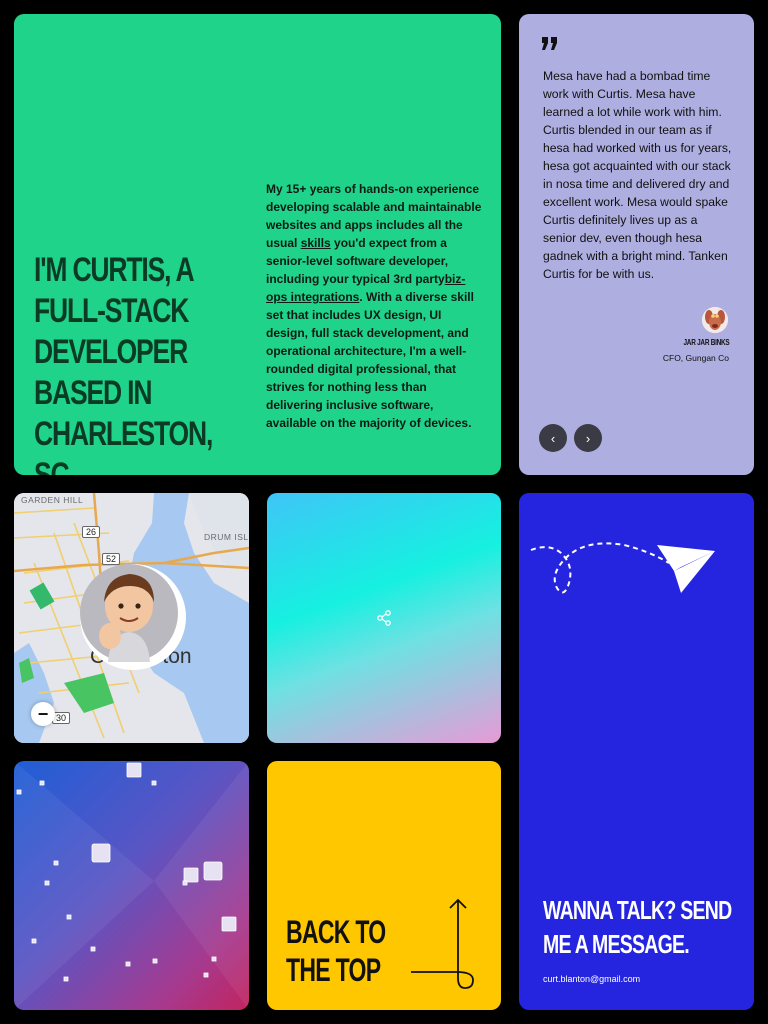 This screenshot has width=768, height=1024. What do you see at coordinates (336, 951) in the screenshot?
I see `back-to-top-label: Back to the top` at bounding box center [336, 951].